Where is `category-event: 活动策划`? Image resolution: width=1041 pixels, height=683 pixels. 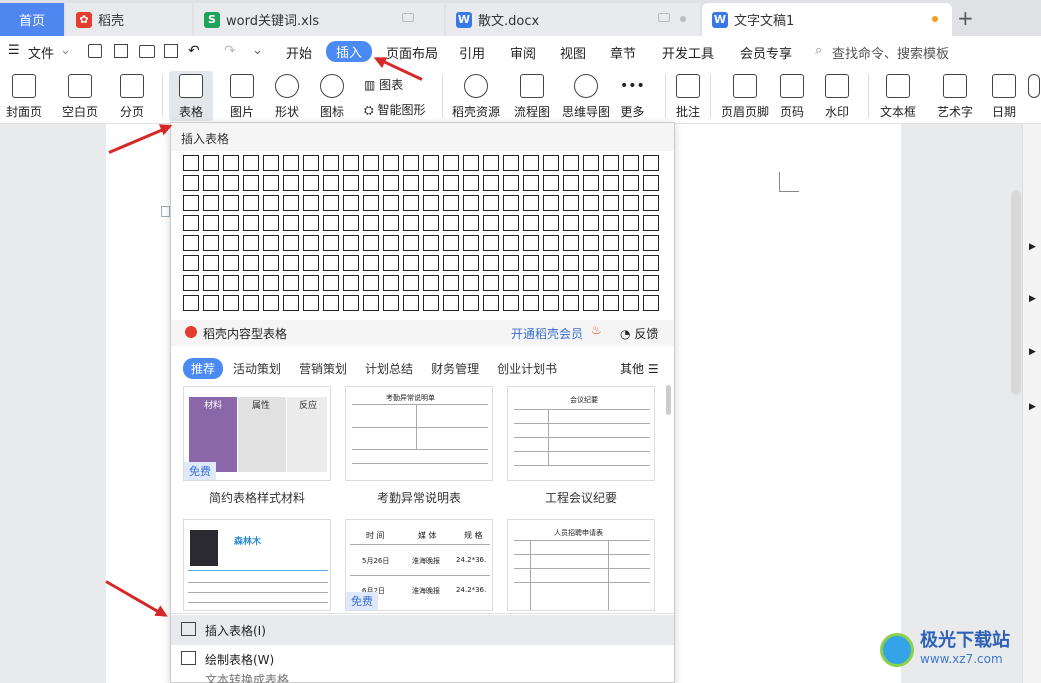
category-event: 活动策划 is located at coordinates (257, 368).